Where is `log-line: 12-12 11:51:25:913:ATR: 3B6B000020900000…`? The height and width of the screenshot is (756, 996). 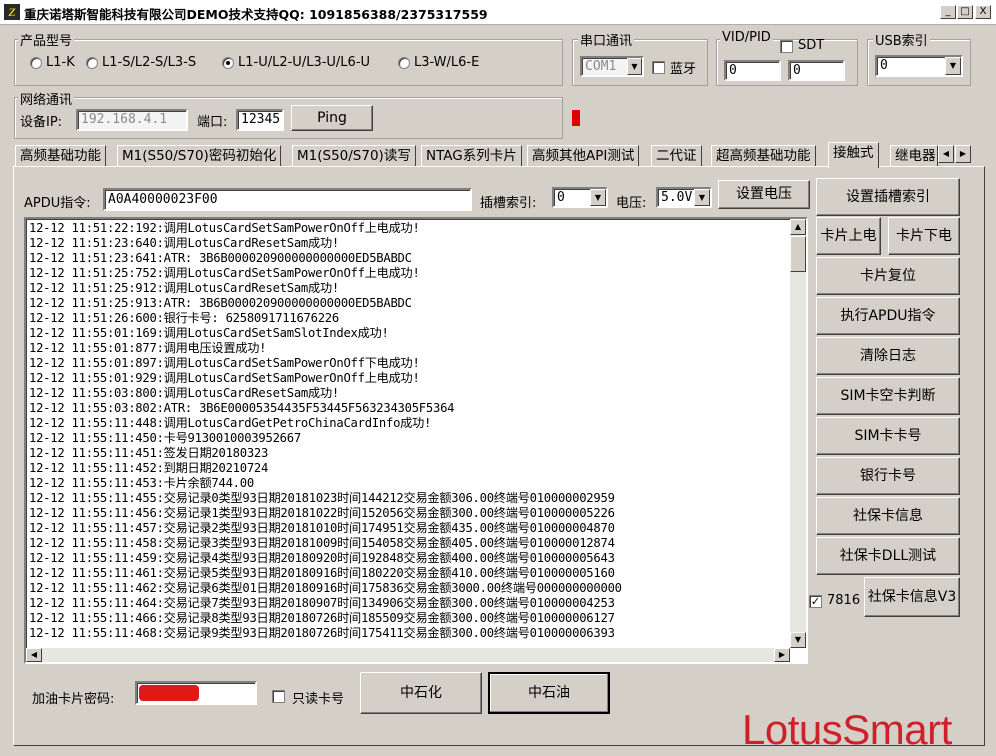
log-line: 12-12 11:51:25:913:ATR: 3B6B000020900000… is located at coordinates (220, 303).